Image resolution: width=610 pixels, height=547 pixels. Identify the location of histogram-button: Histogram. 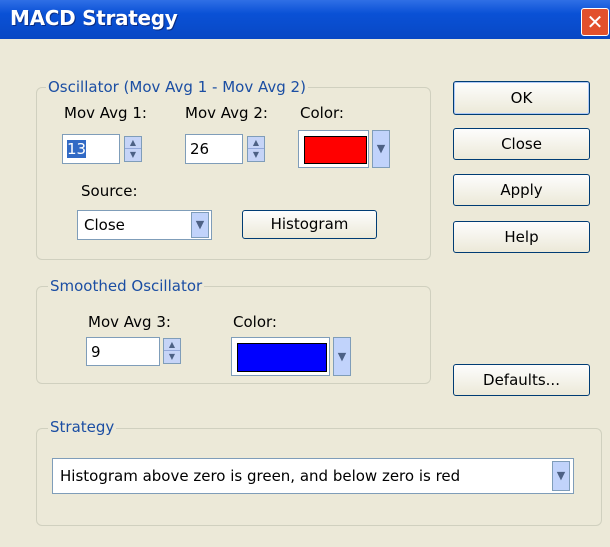
(309, 224).